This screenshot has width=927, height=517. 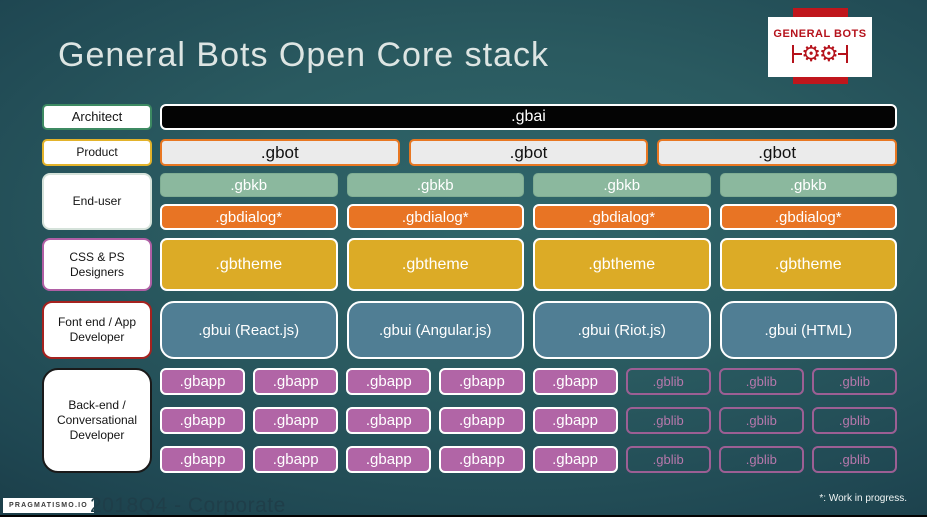 I want to click on row-architect: Architect .gbai, so click(x=469, y=117).